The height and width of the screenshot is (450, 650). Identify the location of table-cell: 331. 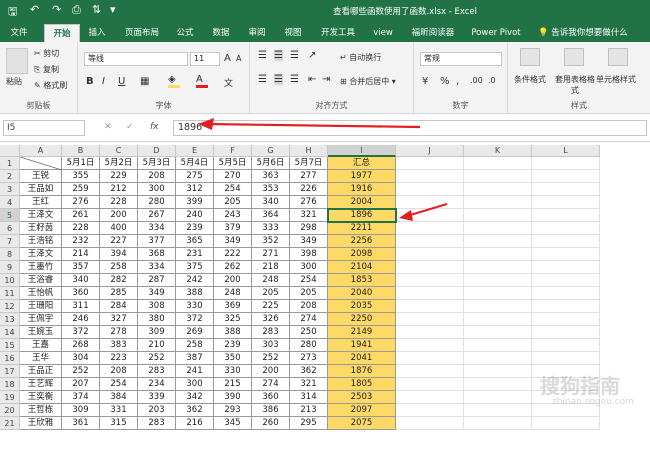
(119, 410).